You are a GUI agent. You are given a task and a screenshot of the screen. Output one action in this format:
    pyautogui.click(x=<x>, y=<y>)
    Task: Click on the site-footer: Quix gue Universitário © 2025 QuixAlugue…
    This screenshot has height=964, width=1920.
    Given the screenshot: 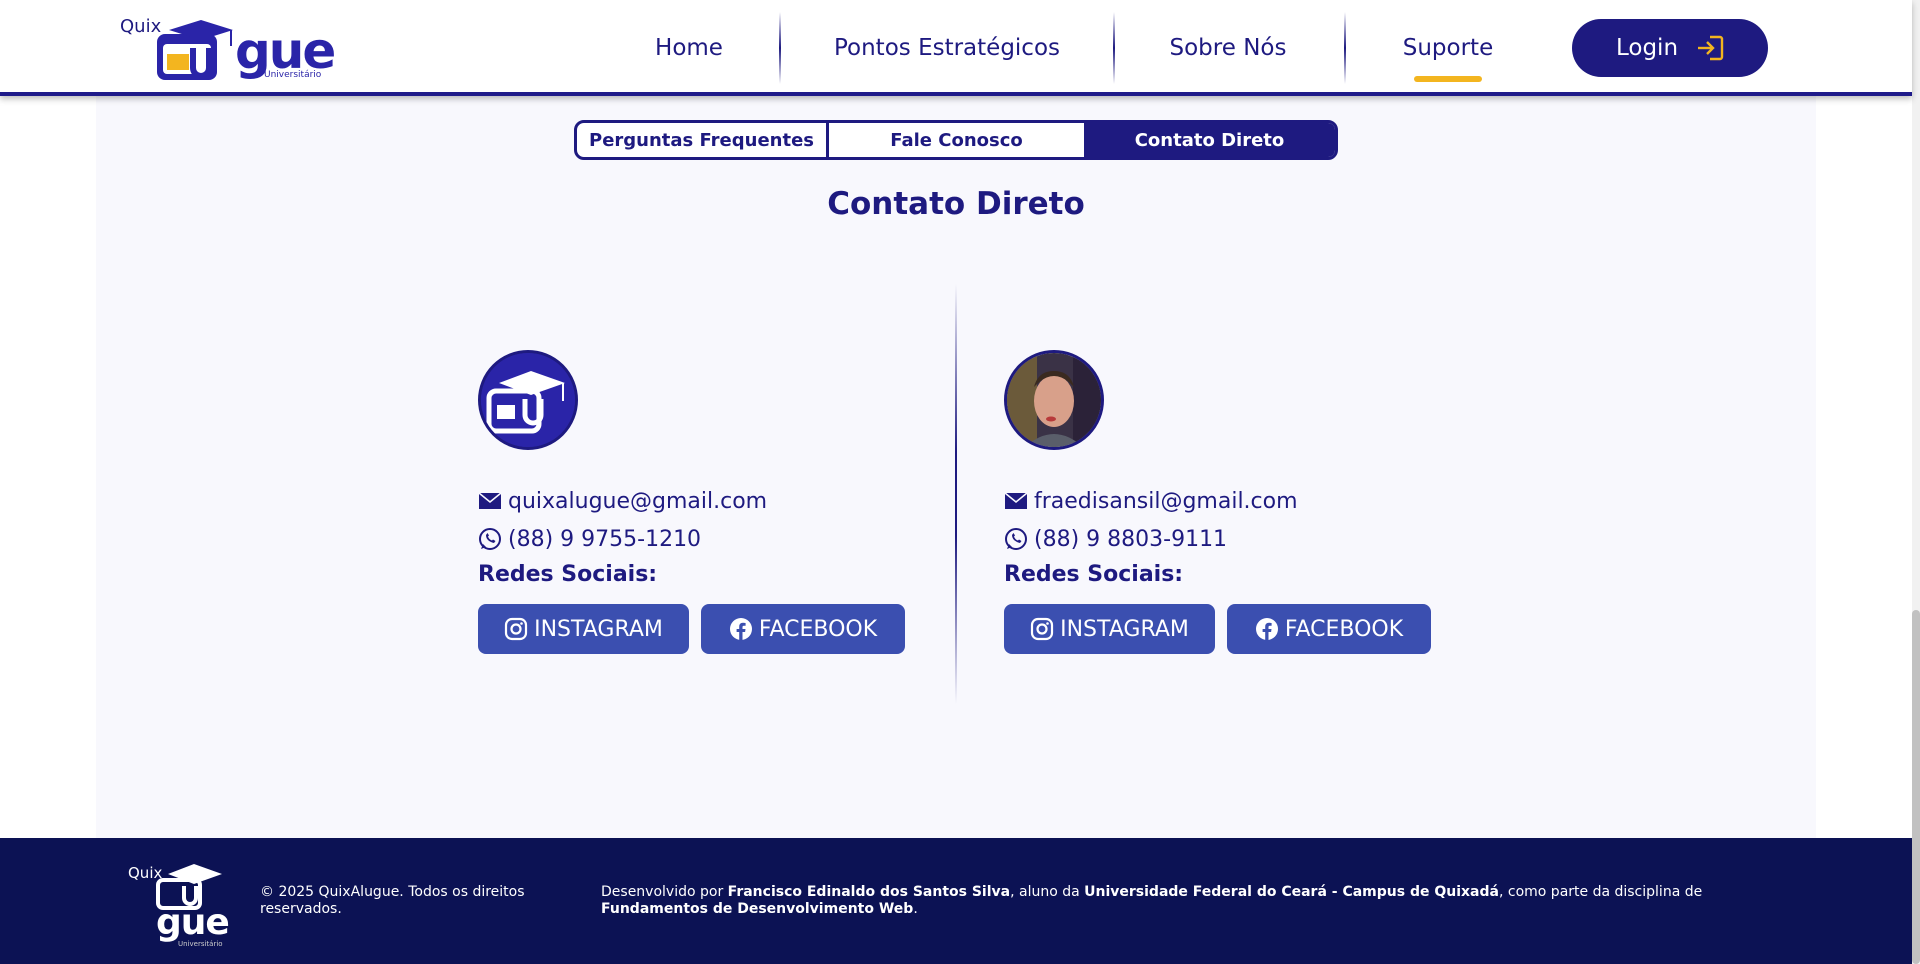 What is the action you would take?
    pyautogui.click(x=956, y=901)
    